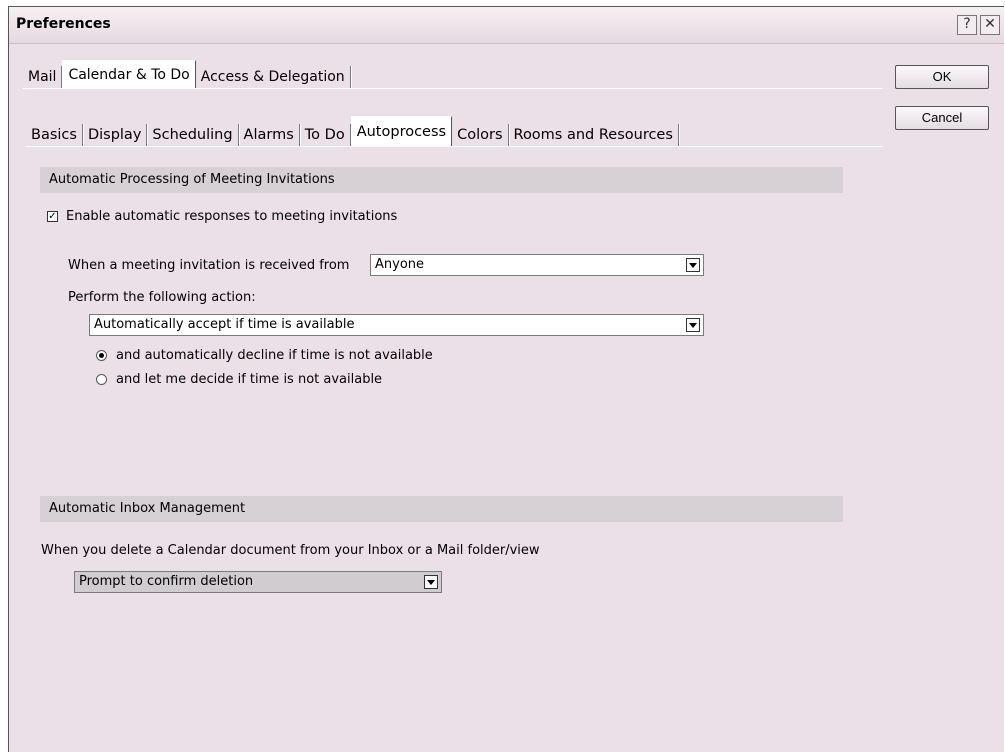 This screenshot has height=753, width=1005. I want to click on tab-mail: Mail, so click(43, 77).